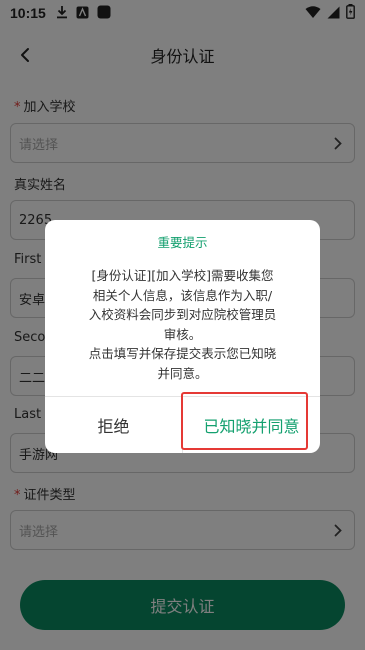 The image size is (365, 650). I want to click on dialog-message-line: 审核。, so click(182, 334).